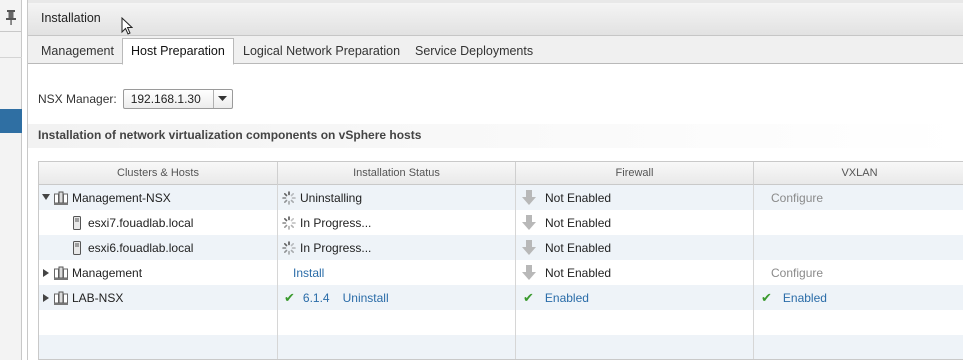  Describe the element at coordinates (316, 297) in the screenshot. I see `version-text: 6.1.4` at that location.